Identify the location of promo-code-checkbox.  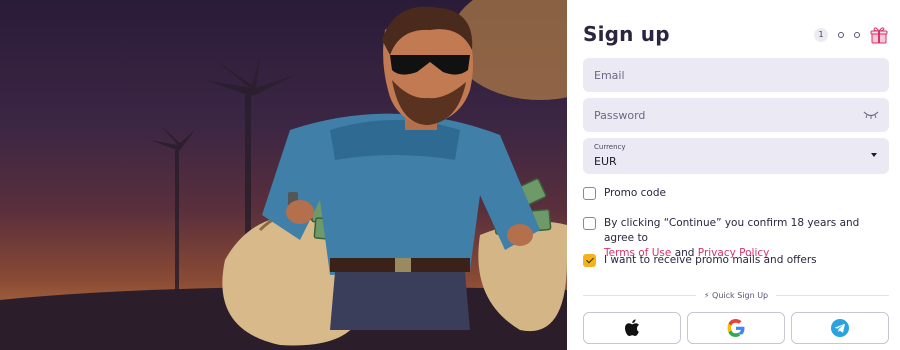
(589, 193).